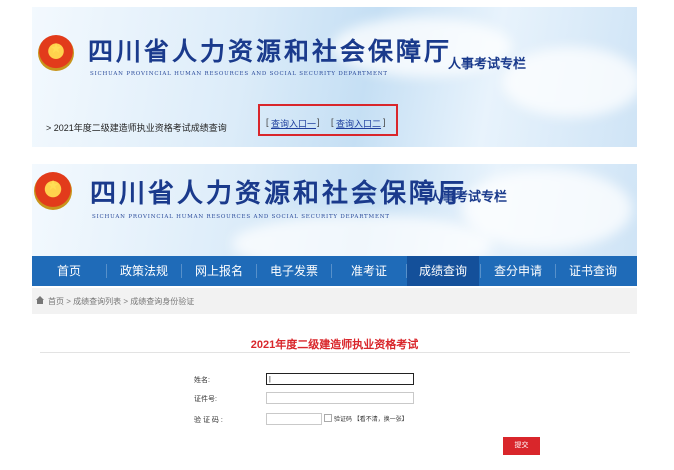 This screenshot has width=674, height=470. What do you see at coordinates (40, 300) in the screenshot?
I see `home-icon` at bounding box center [40, 300].